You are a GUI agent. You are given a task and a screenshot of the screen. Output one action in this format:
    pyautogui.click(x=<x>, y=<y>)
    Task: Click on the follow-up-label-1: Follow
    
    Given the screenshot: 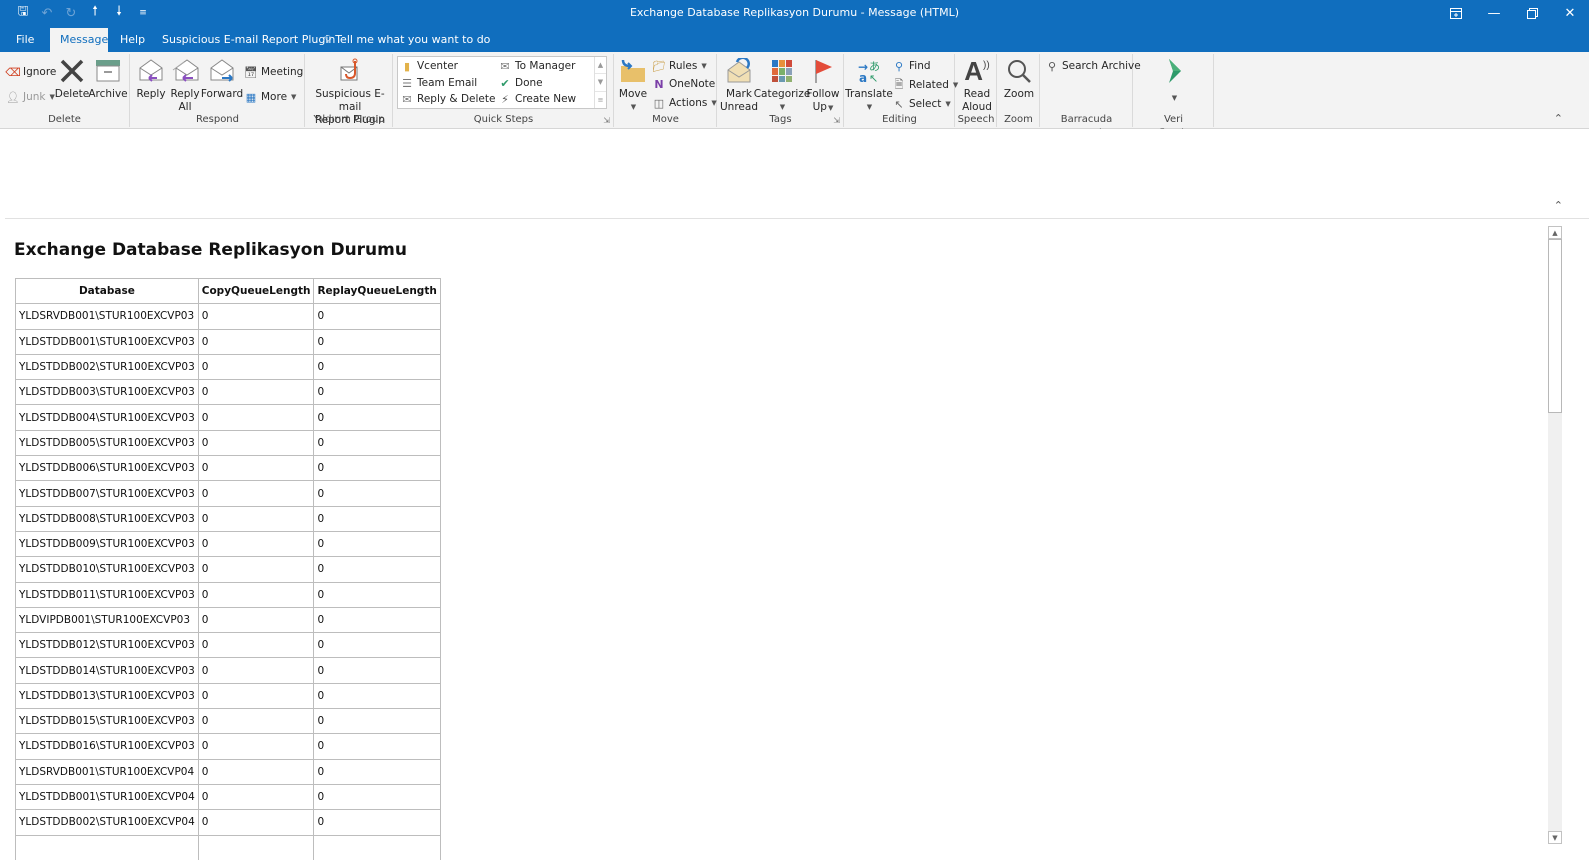 What is the action you would take?
    pyautogui.click(x=823, y=94)
    